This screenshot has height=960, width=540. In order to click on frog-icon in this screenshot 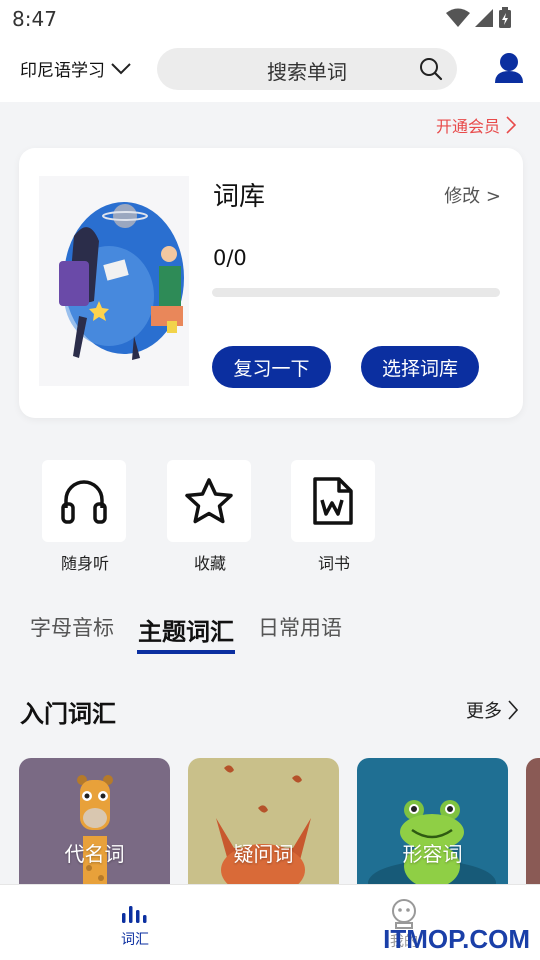, I will do `click(432, 844)`.